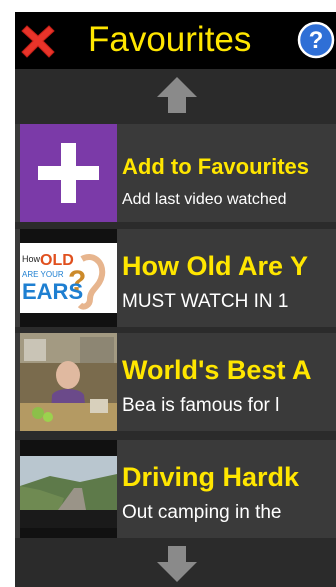  I want to click on svg-text: EARS, so click(52, 291).